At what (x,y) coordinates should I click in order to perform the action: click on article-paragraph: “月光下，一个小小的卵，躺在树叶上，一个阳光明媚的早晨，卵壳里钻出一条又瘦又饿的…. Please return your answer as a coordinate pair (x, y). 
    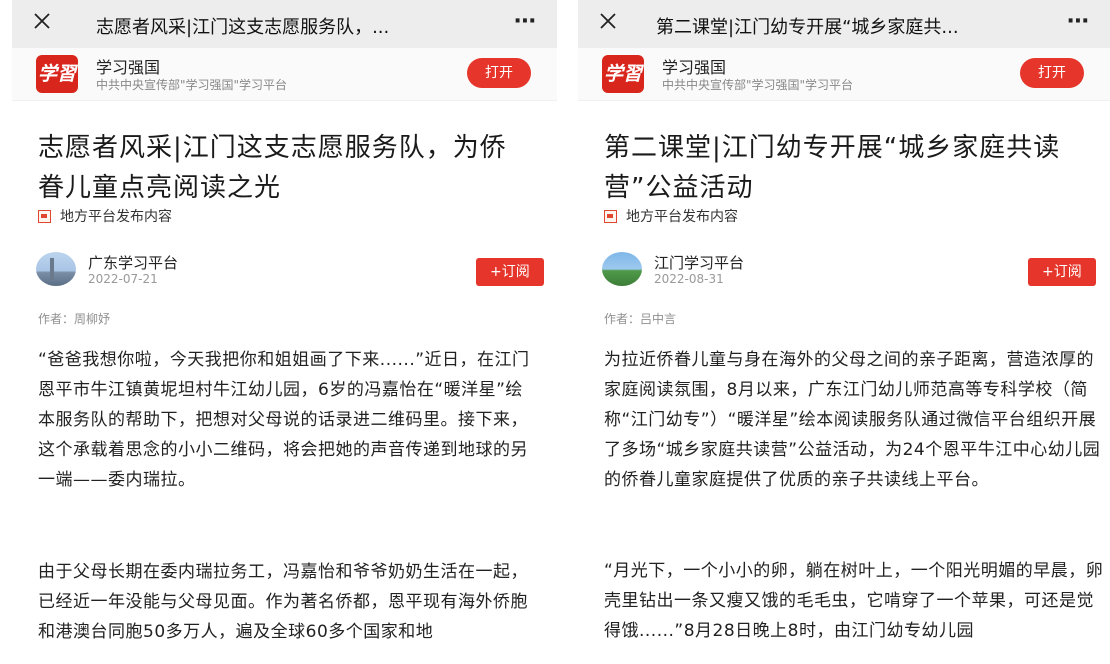
    Looking at the image, I should click on (854, 601).